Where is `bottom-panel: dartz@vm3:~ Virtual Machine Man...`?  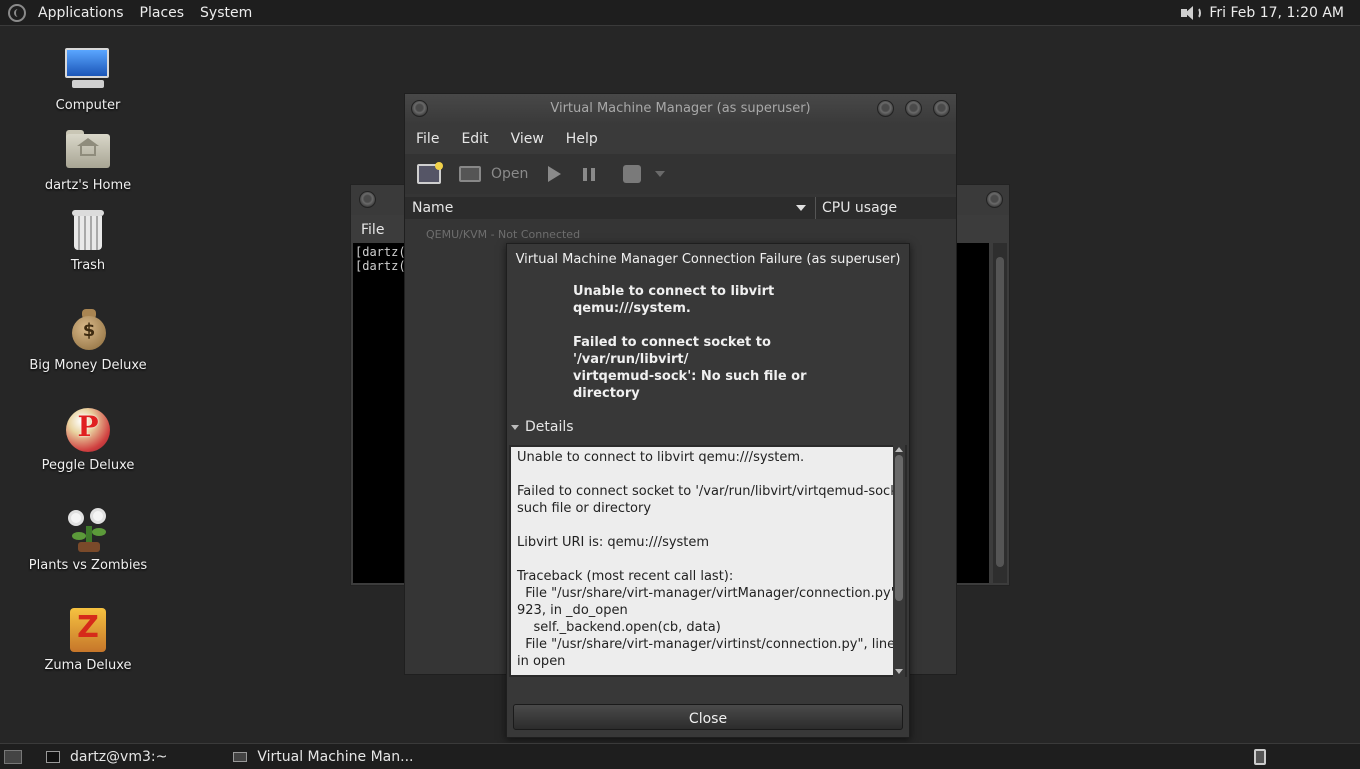 bottom-panel: dartz@vm3:~ Virtual Machine Man... is located at coordinates (680, 756).